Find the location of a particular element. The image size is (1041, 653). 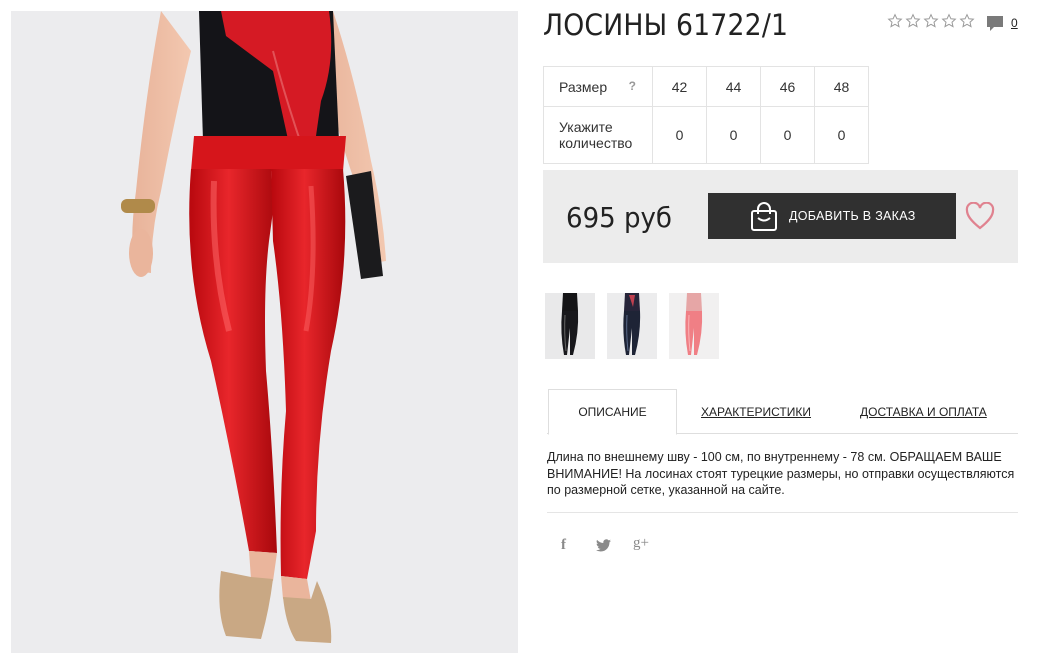

add-to-order-button: ДОБАВИТЬ В ЗАКАЗ is located at coordinates (832, 216).